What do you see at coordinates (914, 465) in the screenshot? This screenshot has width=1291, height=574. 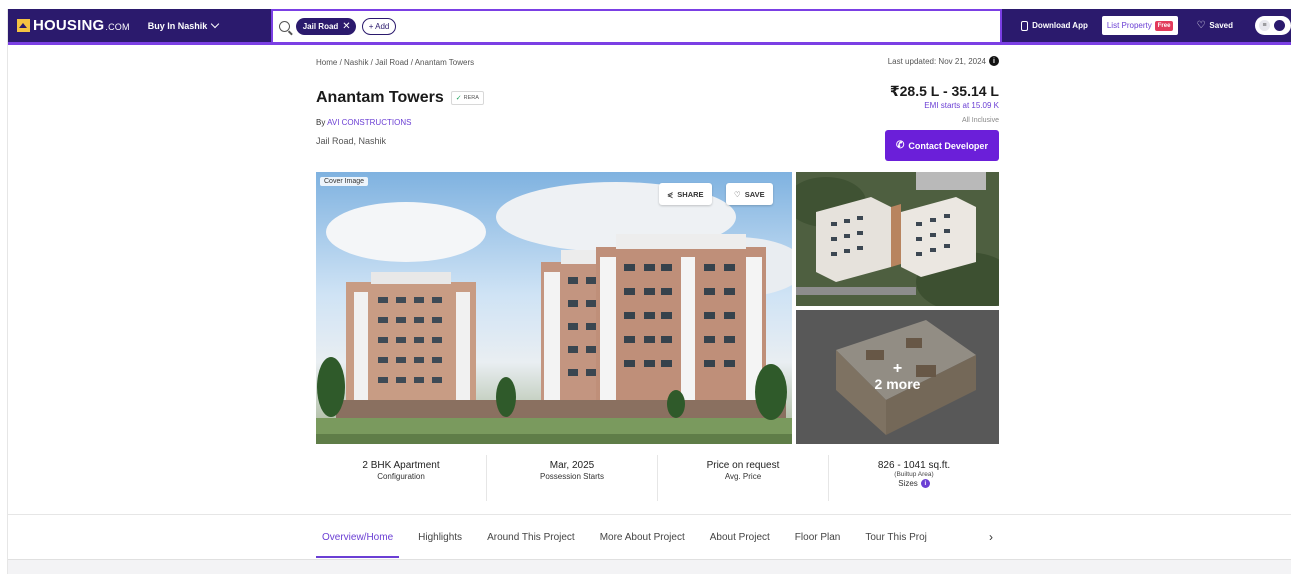 I see `info-value: 826 - 1041 sq.ft.` at bounding box center [914, 465].